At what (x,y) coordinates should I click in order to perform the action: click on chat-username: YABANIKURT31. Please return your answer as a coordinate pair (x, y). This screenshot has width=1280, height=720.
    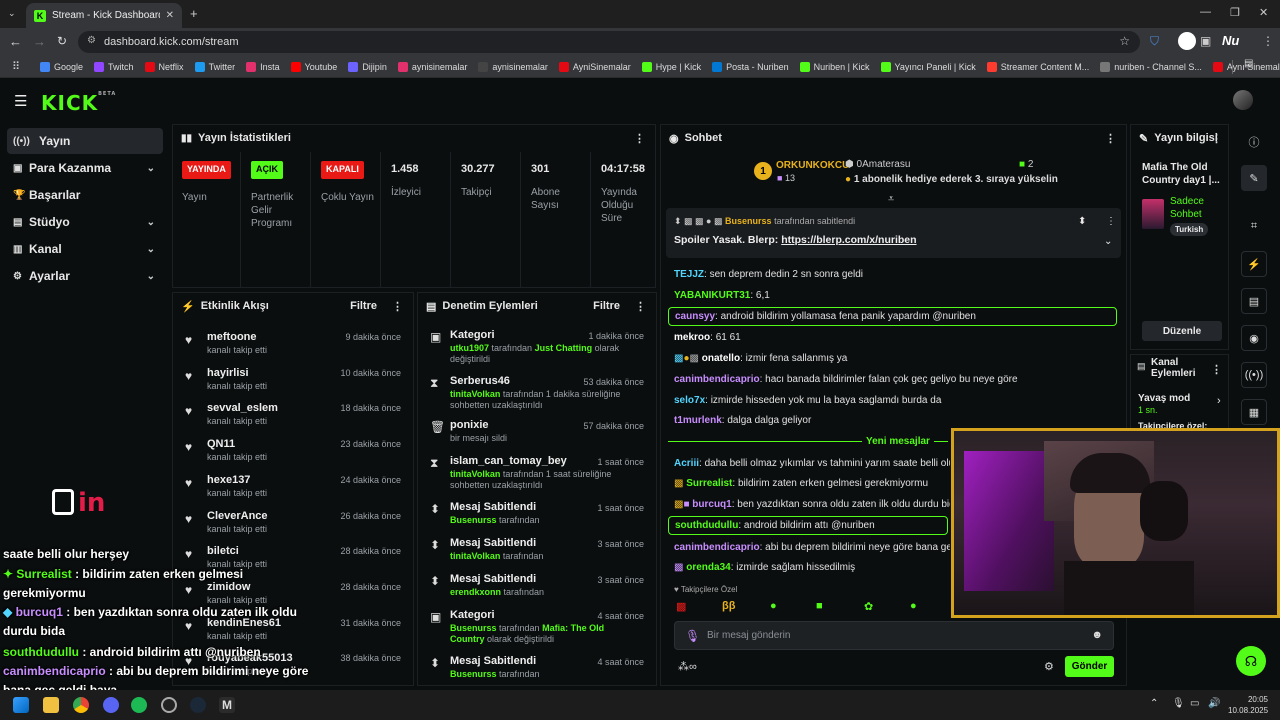
    Looking at the image, I should click on (712, 295).